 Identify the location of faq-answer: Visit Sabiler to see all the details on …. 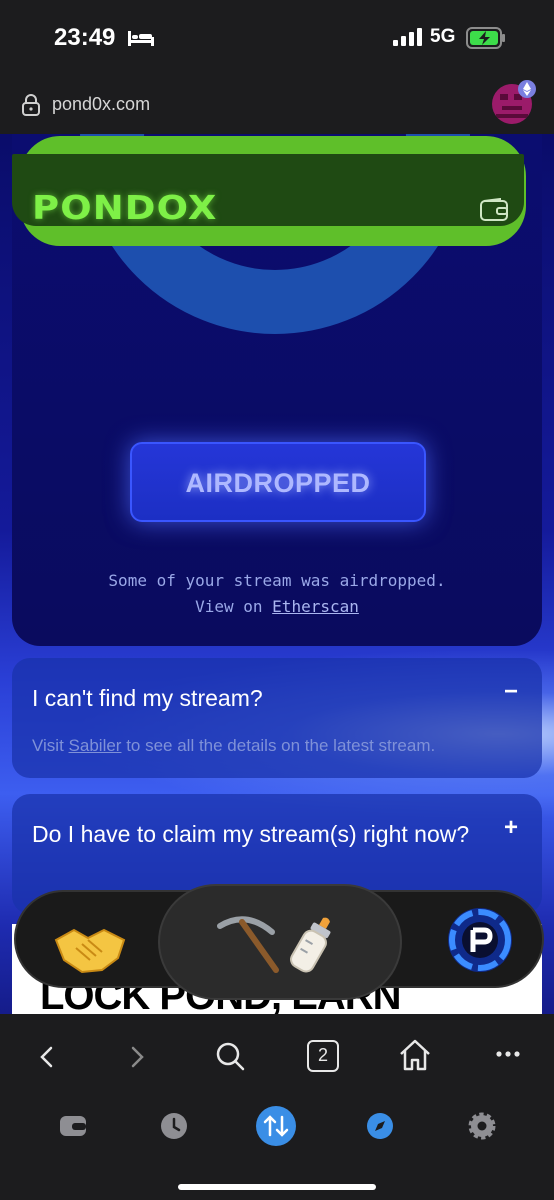
(233, 746).